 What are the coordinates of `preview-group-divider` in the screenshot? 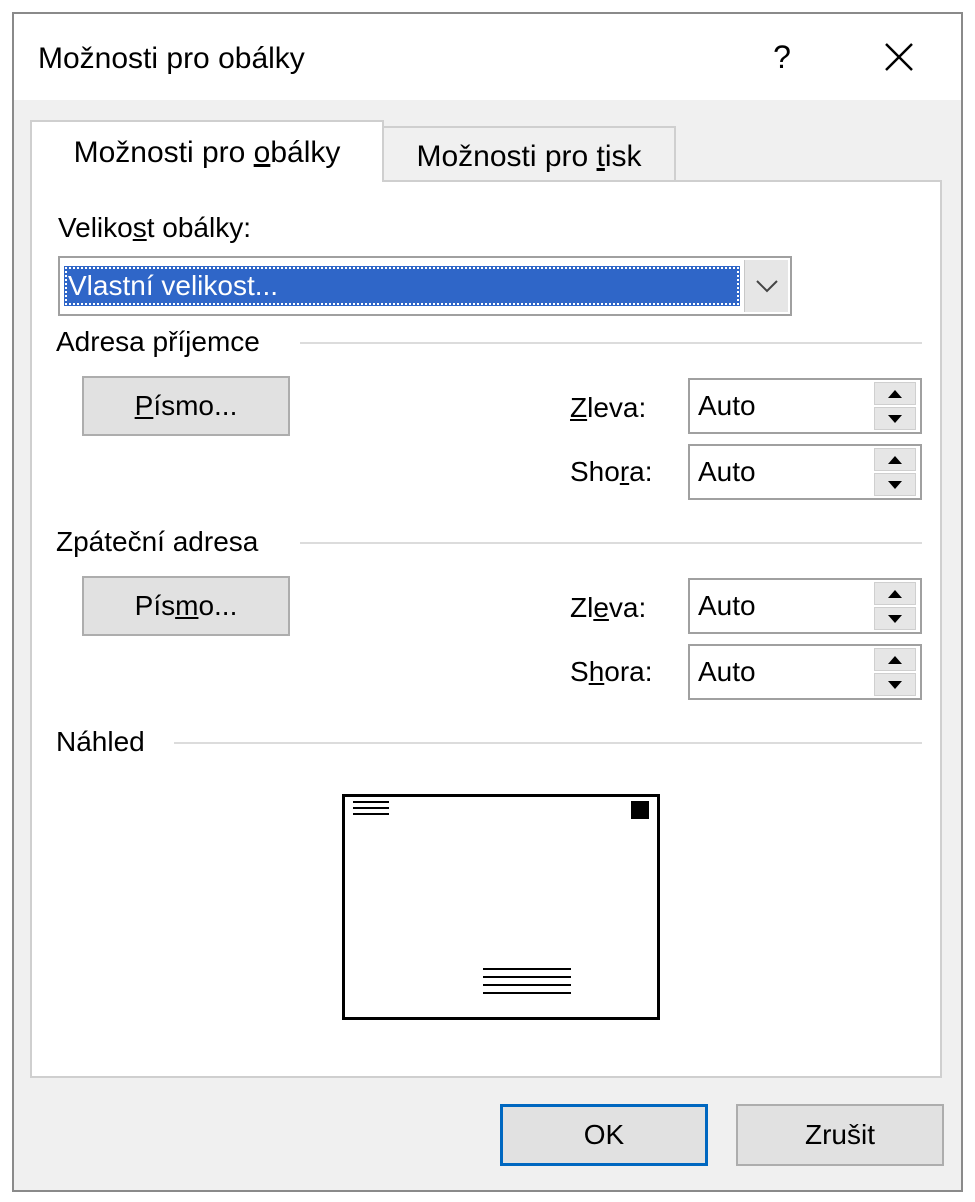 It's located at (548, 743).